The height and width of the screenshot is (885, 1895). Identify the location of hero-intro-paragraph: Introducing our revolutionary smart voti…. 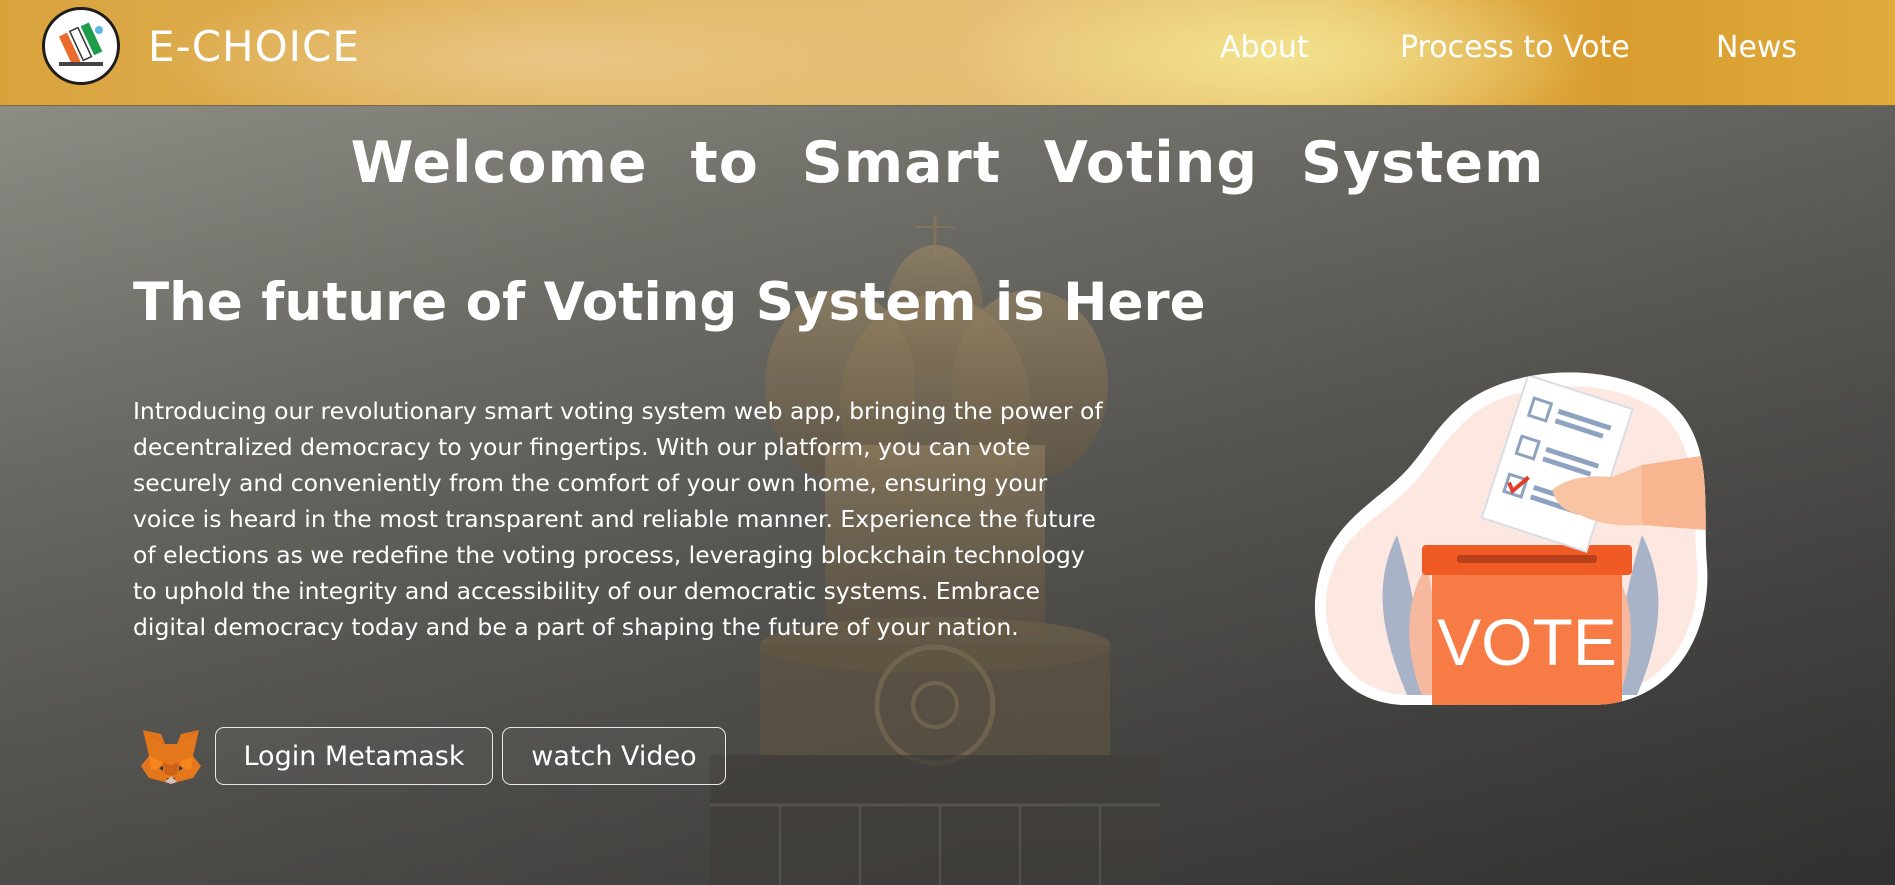
(618, 519).